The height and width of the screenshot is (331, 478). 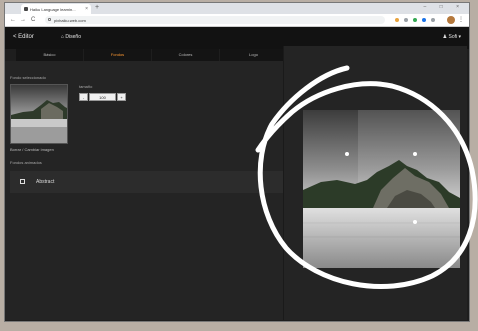 What do you see at coordinates (70, 20) in the screenshot?
I see `url-text: pixhaiku.web.com` at bounding box center [70, 20].